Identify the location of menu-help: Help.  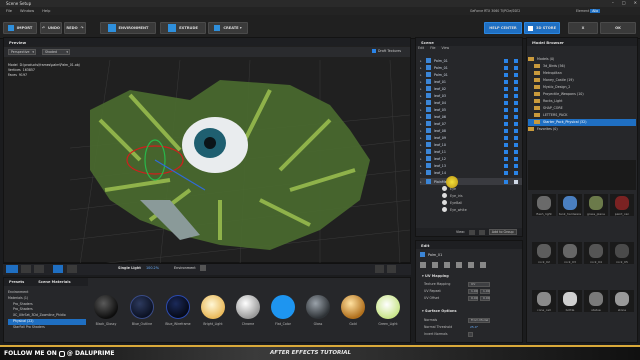
(46, 11).